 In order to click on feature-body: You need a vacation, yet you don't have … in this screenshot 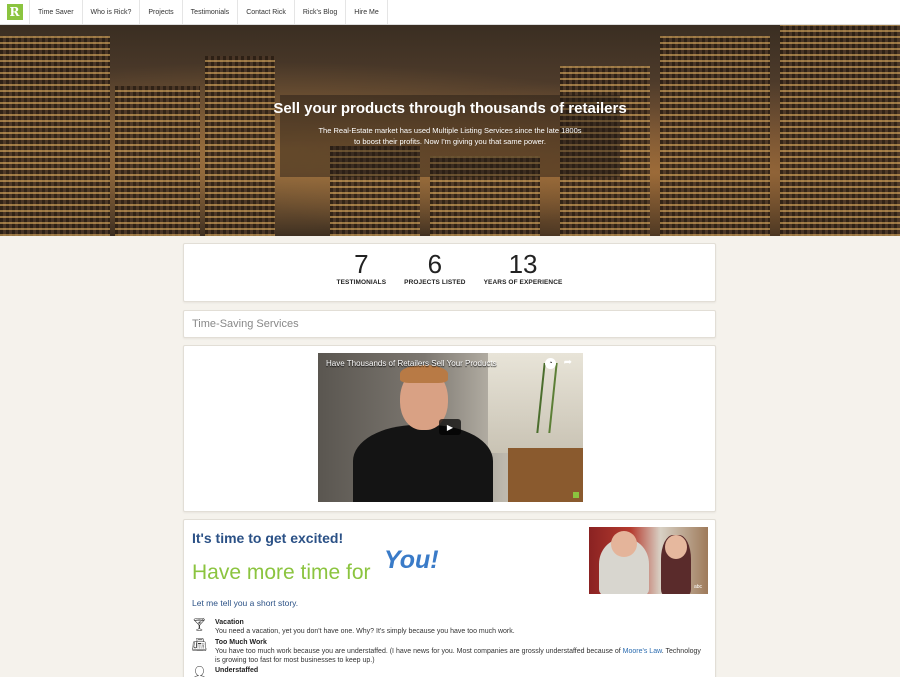, I will do `click(365, 631)`.